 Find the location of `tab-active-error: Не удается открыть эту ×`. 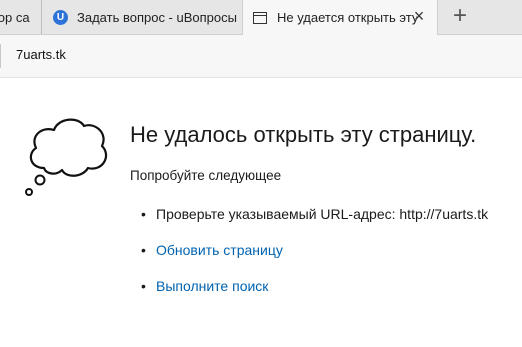

tab-active-error: Не удается открыть эту × is located at coordinates (340, 17).